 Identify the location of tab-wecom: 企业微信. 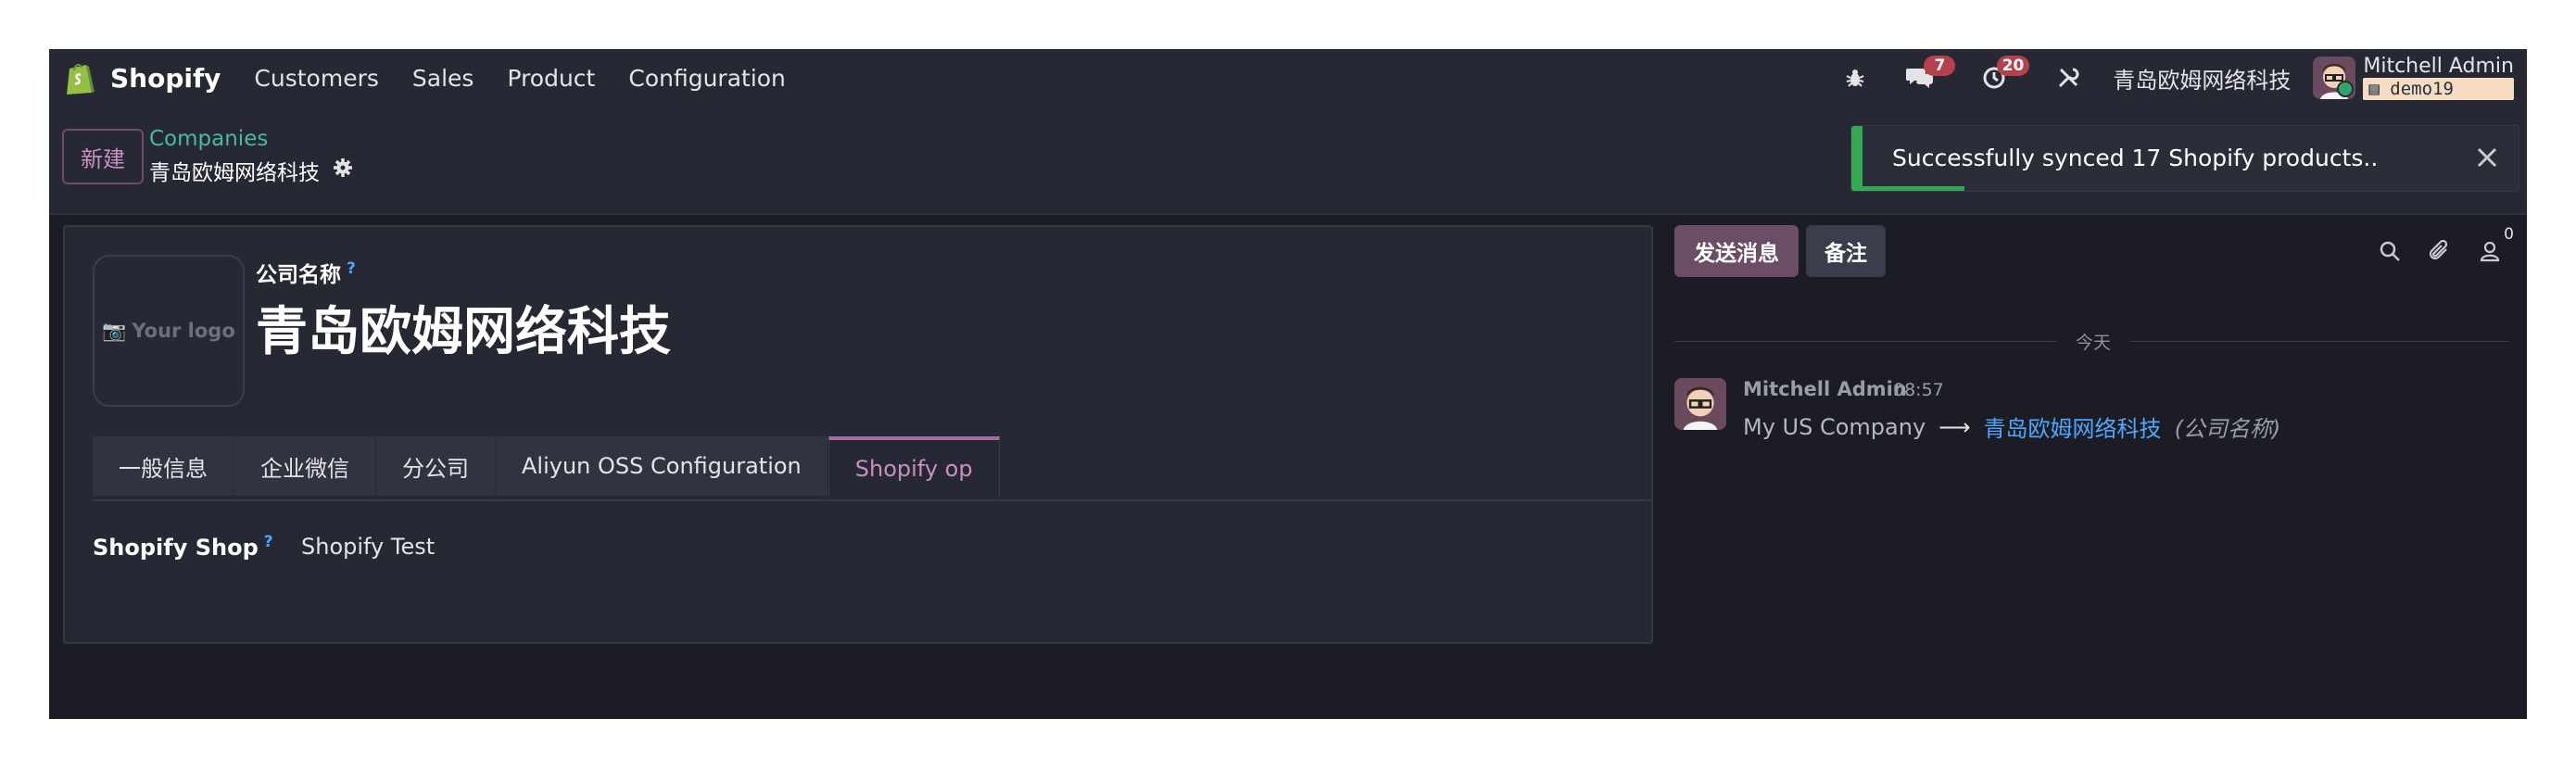
(305, 466).